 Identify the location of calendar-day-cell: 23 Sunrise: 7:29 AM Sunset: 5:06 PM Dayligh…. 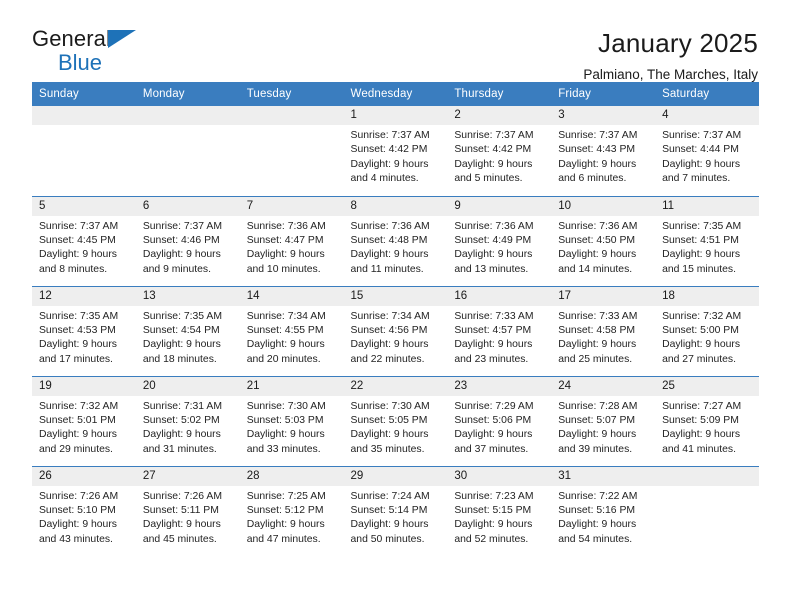
(499, 420).